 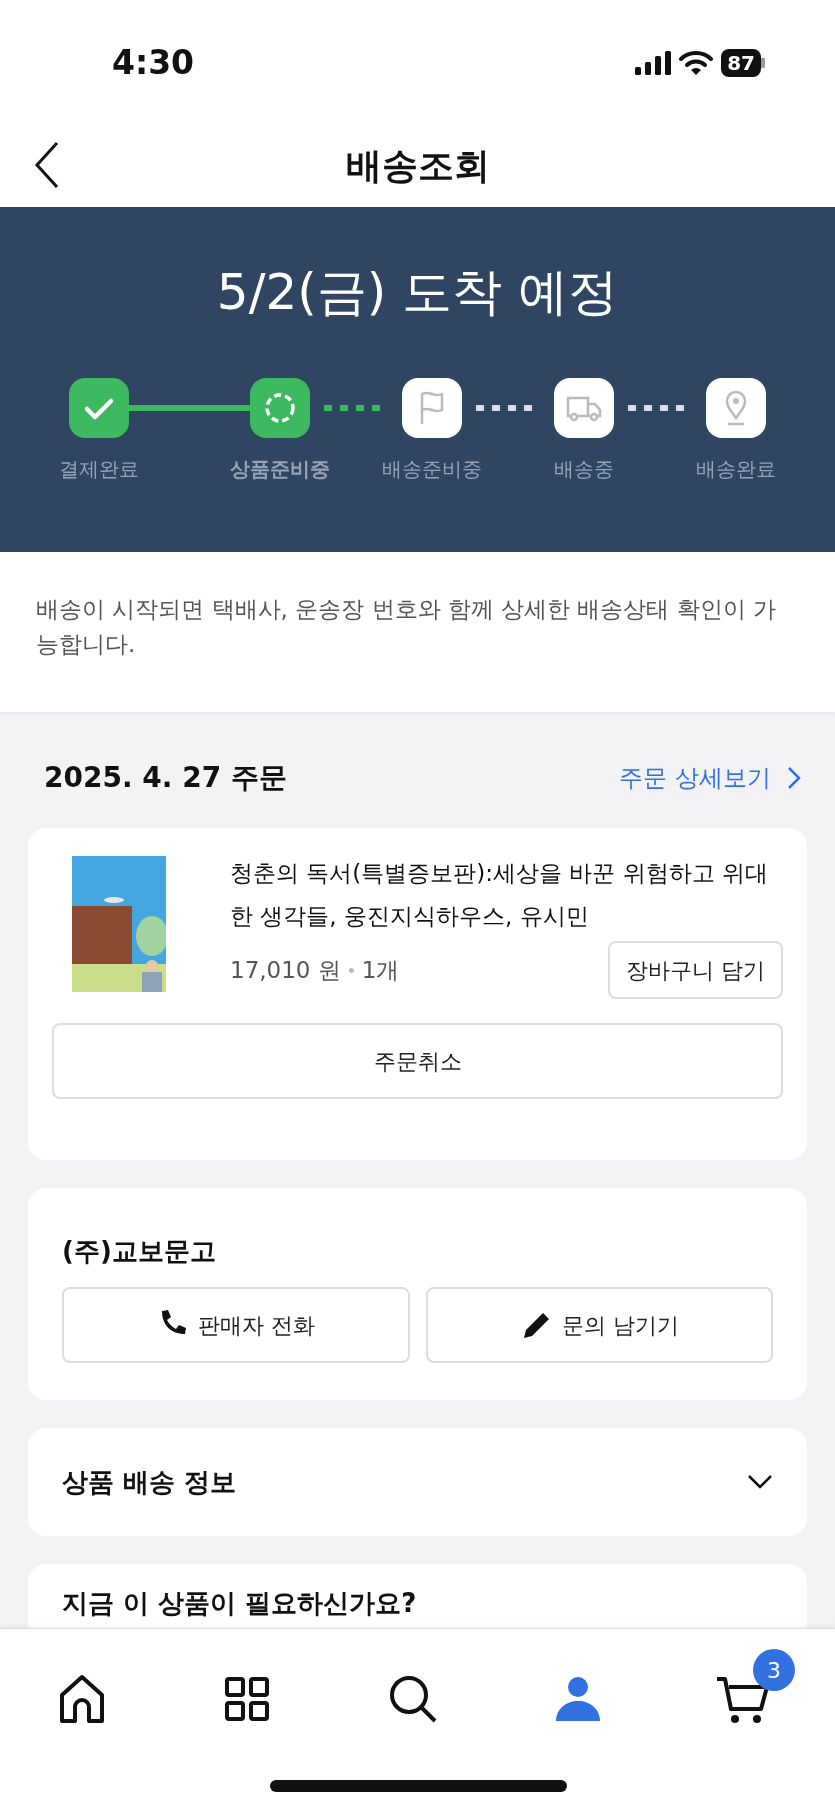 I want to click on notice-text: 배송이 시작되면 택배사, 운송장 번호와 함께 상세한 배송상태 확인이 가능합니다., so click(x=407, y=627).